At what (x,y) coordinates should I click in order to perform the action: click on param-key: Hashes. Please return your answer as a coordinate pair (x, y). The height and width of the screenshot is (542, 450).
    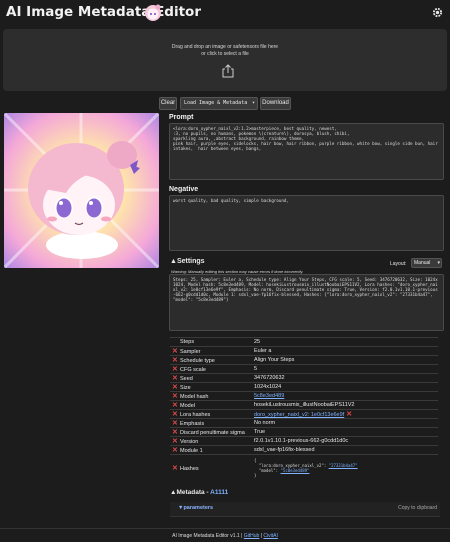
    Looking at the image, I should click on (189, 468).